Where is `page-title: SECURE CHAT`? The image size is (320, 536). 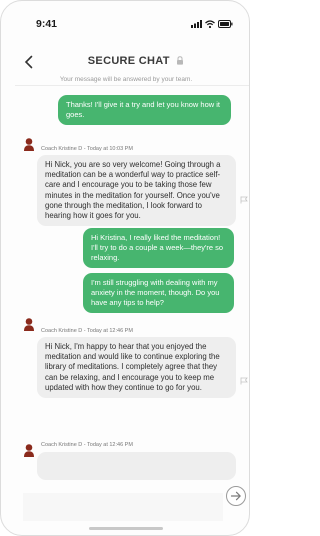 page-title: SECURE CHAT is located at coordinates (128, 61).